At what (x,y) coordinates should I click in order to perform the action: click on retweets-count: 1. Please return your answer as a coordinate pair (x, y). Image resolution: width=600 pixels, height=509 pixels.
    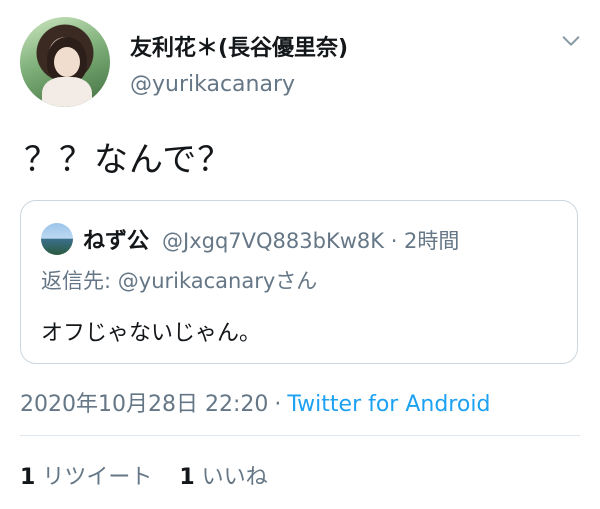
    Looking at the image, I should click on (28, 477).